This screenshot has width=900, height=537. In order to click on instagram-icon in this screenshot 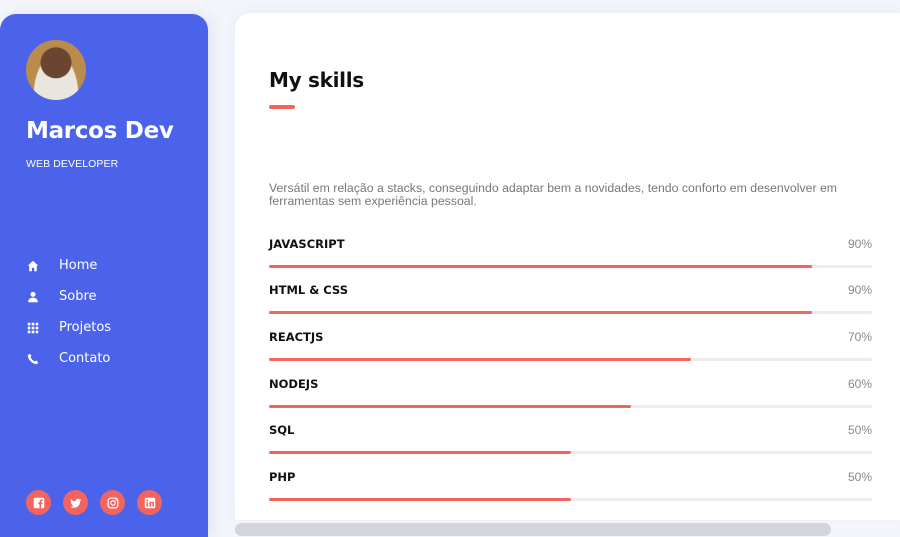, I will do `click(112, 502)`.